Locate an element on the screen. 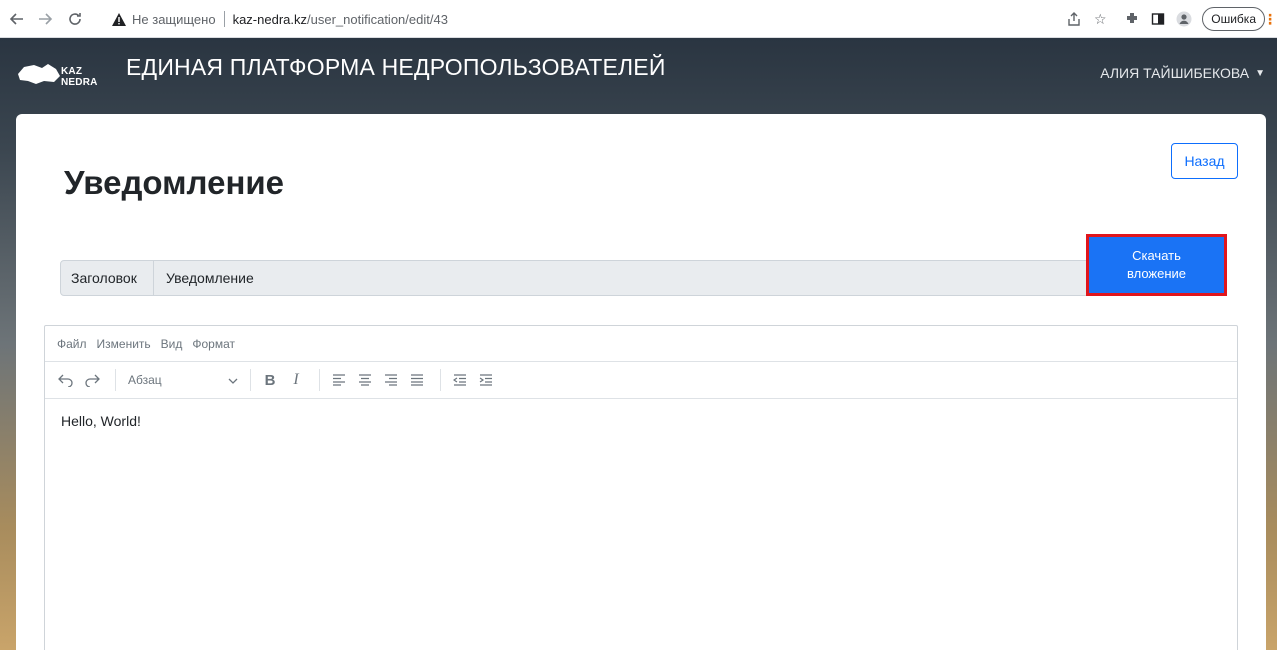  logo-text: KAZ NEDRA is located at coordinates (79, 77).